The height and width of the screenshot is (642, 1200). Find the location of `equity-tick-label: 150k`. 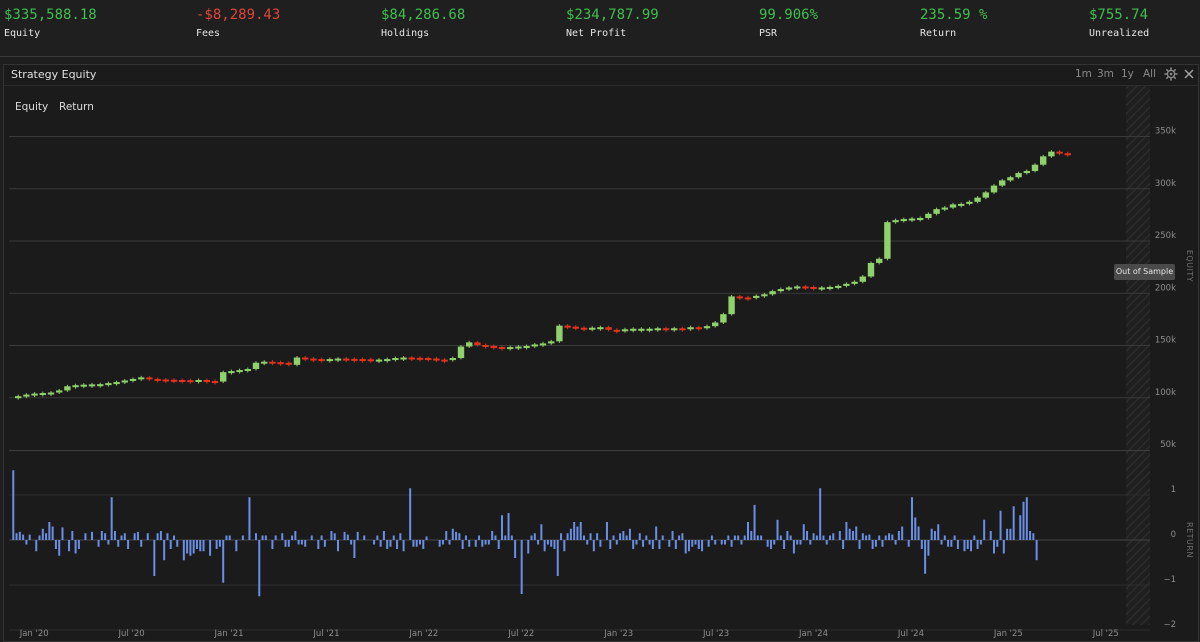

equity-tick-label: 150k is located at coordinates (1165, 341).